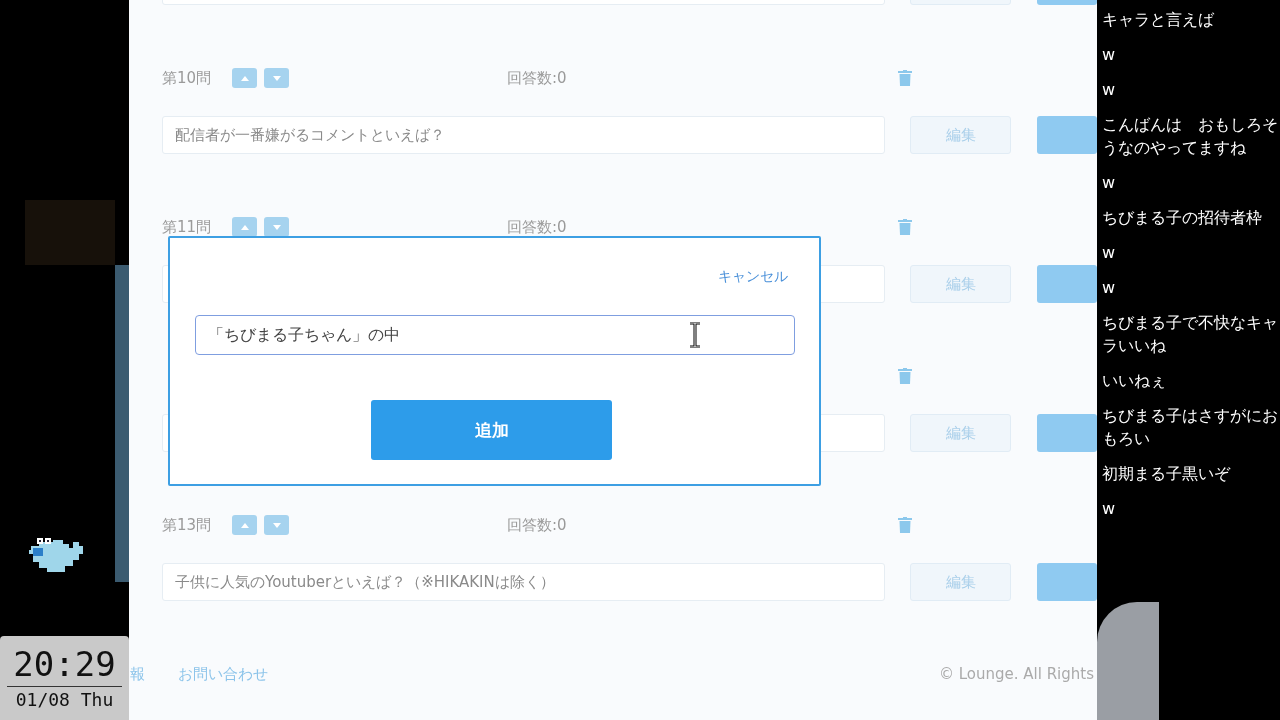 Image resolution: width=1280 pixels, height=720 pixels. What do you see at coordinates (1190, 334) in the screenshot?
I see `chat-message: ちびまる子で不快なキャラいいね` at bounding box center [1190, 334].